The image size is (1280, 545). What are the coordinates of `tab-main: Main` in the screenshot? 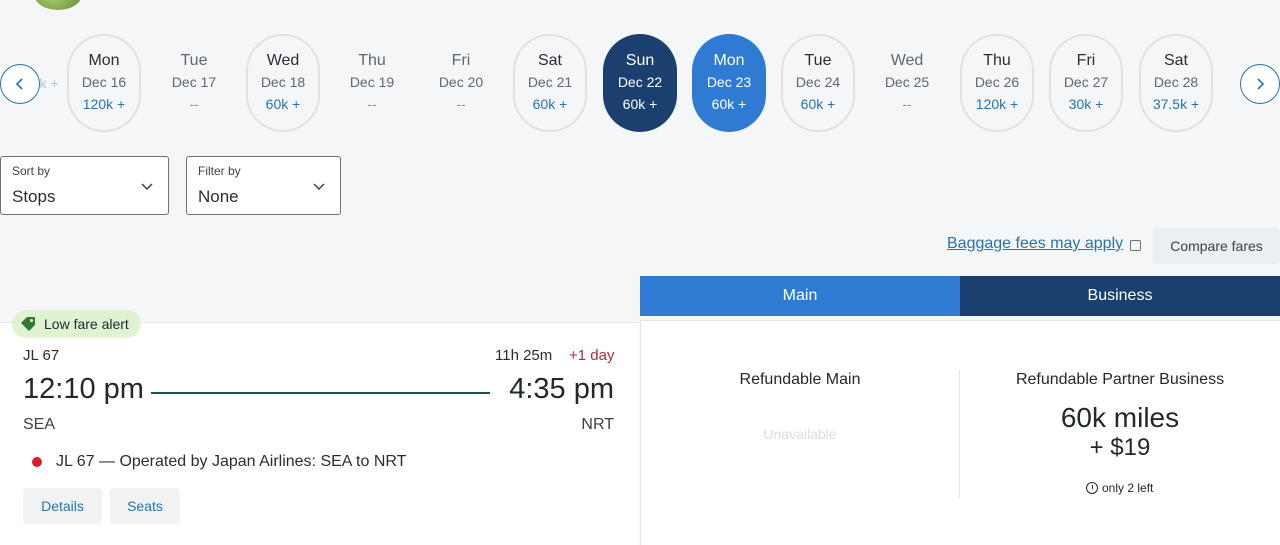 It's located at (800, 296).